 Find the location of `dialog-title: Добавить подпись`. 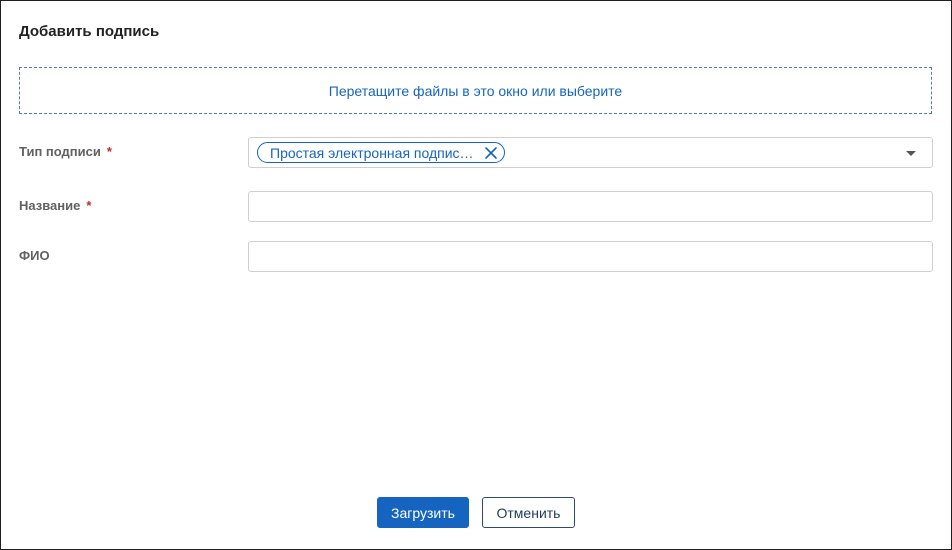

dialog-title: Добавить подпись is located at coordinates (89, 31).